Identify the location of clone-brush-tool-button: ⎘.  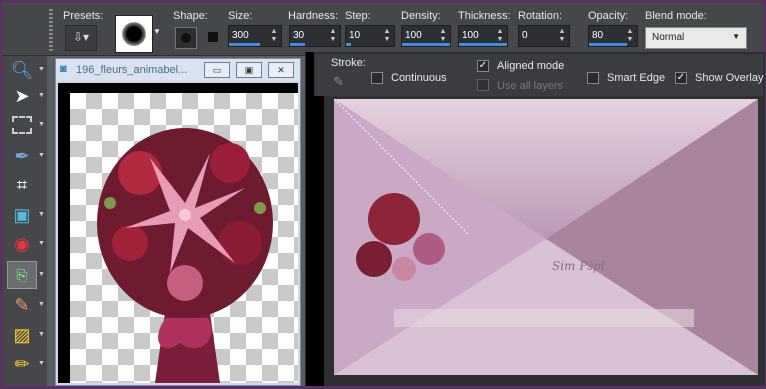
(22, 275).